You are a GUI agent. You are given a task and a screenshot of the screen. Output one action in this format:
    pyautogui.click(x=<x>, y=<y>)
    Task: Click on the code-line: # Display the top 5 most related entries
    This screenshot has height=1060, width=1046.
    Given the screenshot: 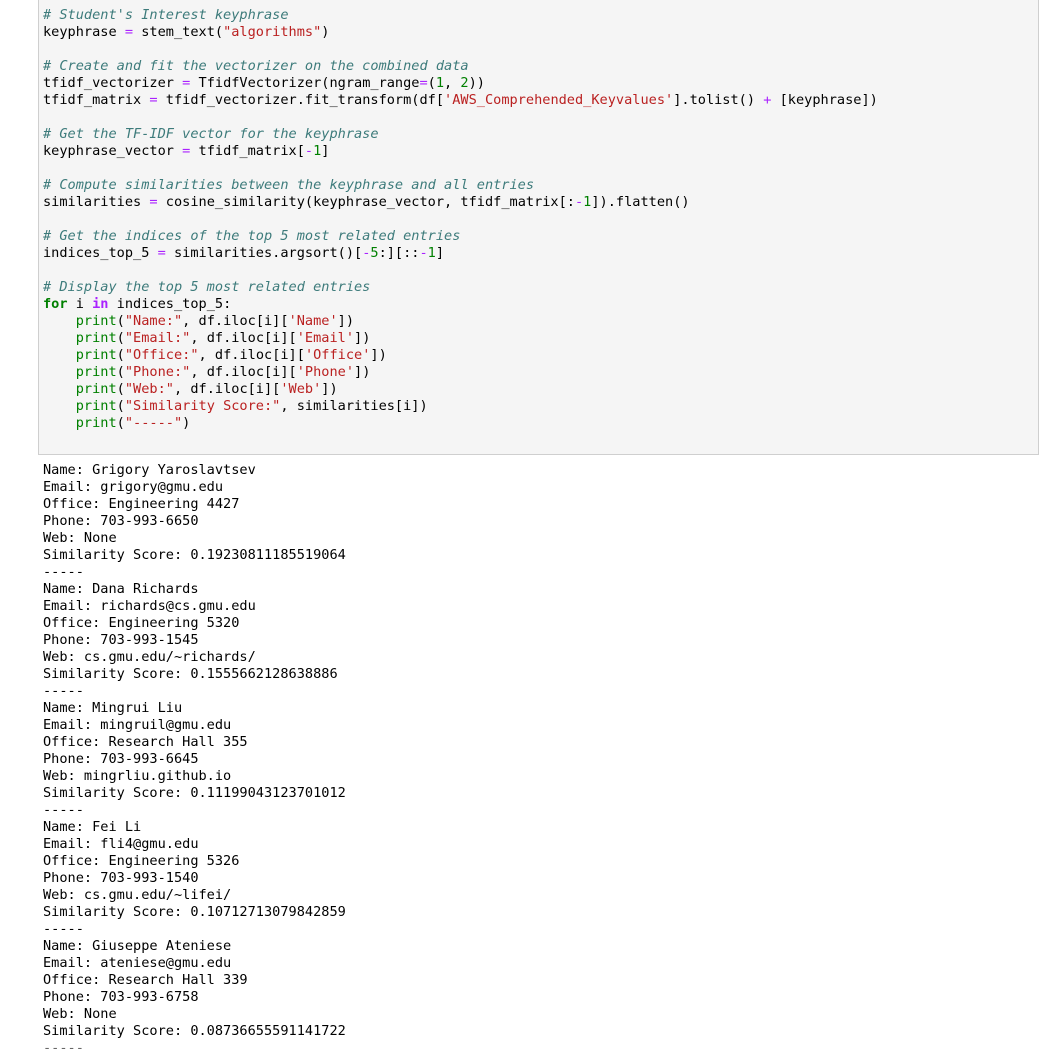 What is the action you would take?
    pyautogui.click(x=460, y=287)
    